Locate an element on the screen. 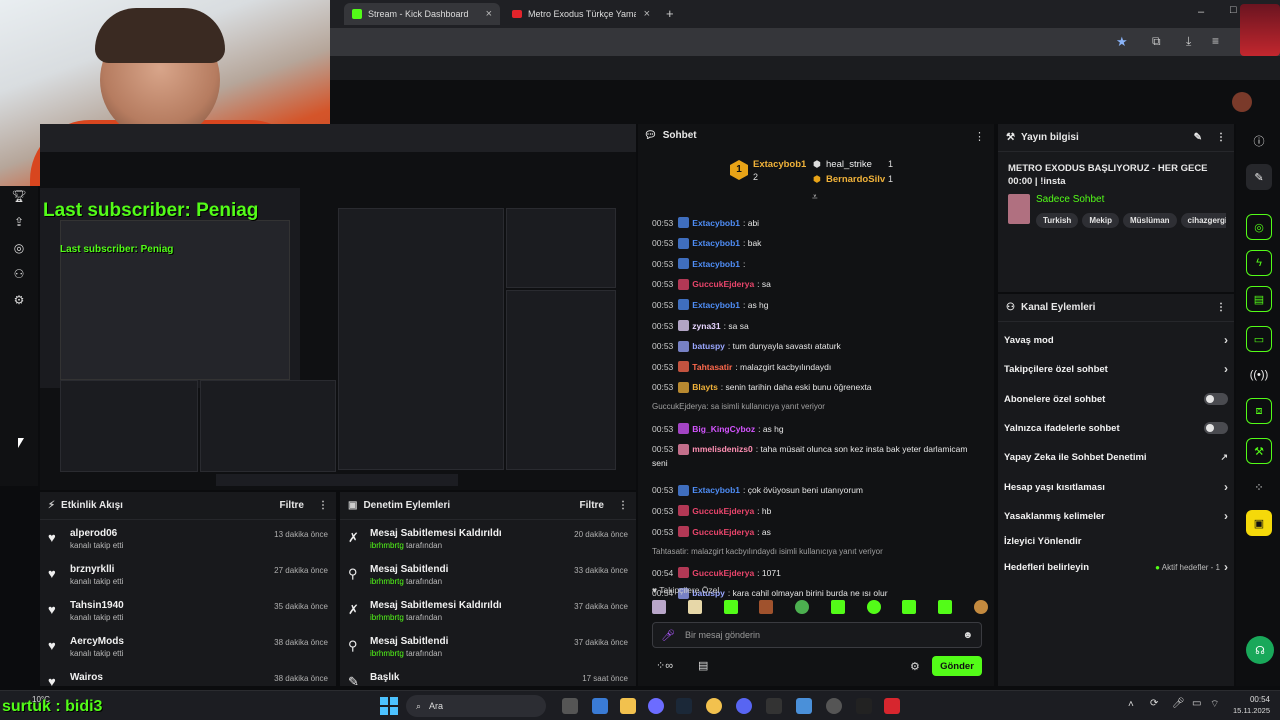  raid-row: İzleyici Yönlendir is located at coordinates (1116, 541).